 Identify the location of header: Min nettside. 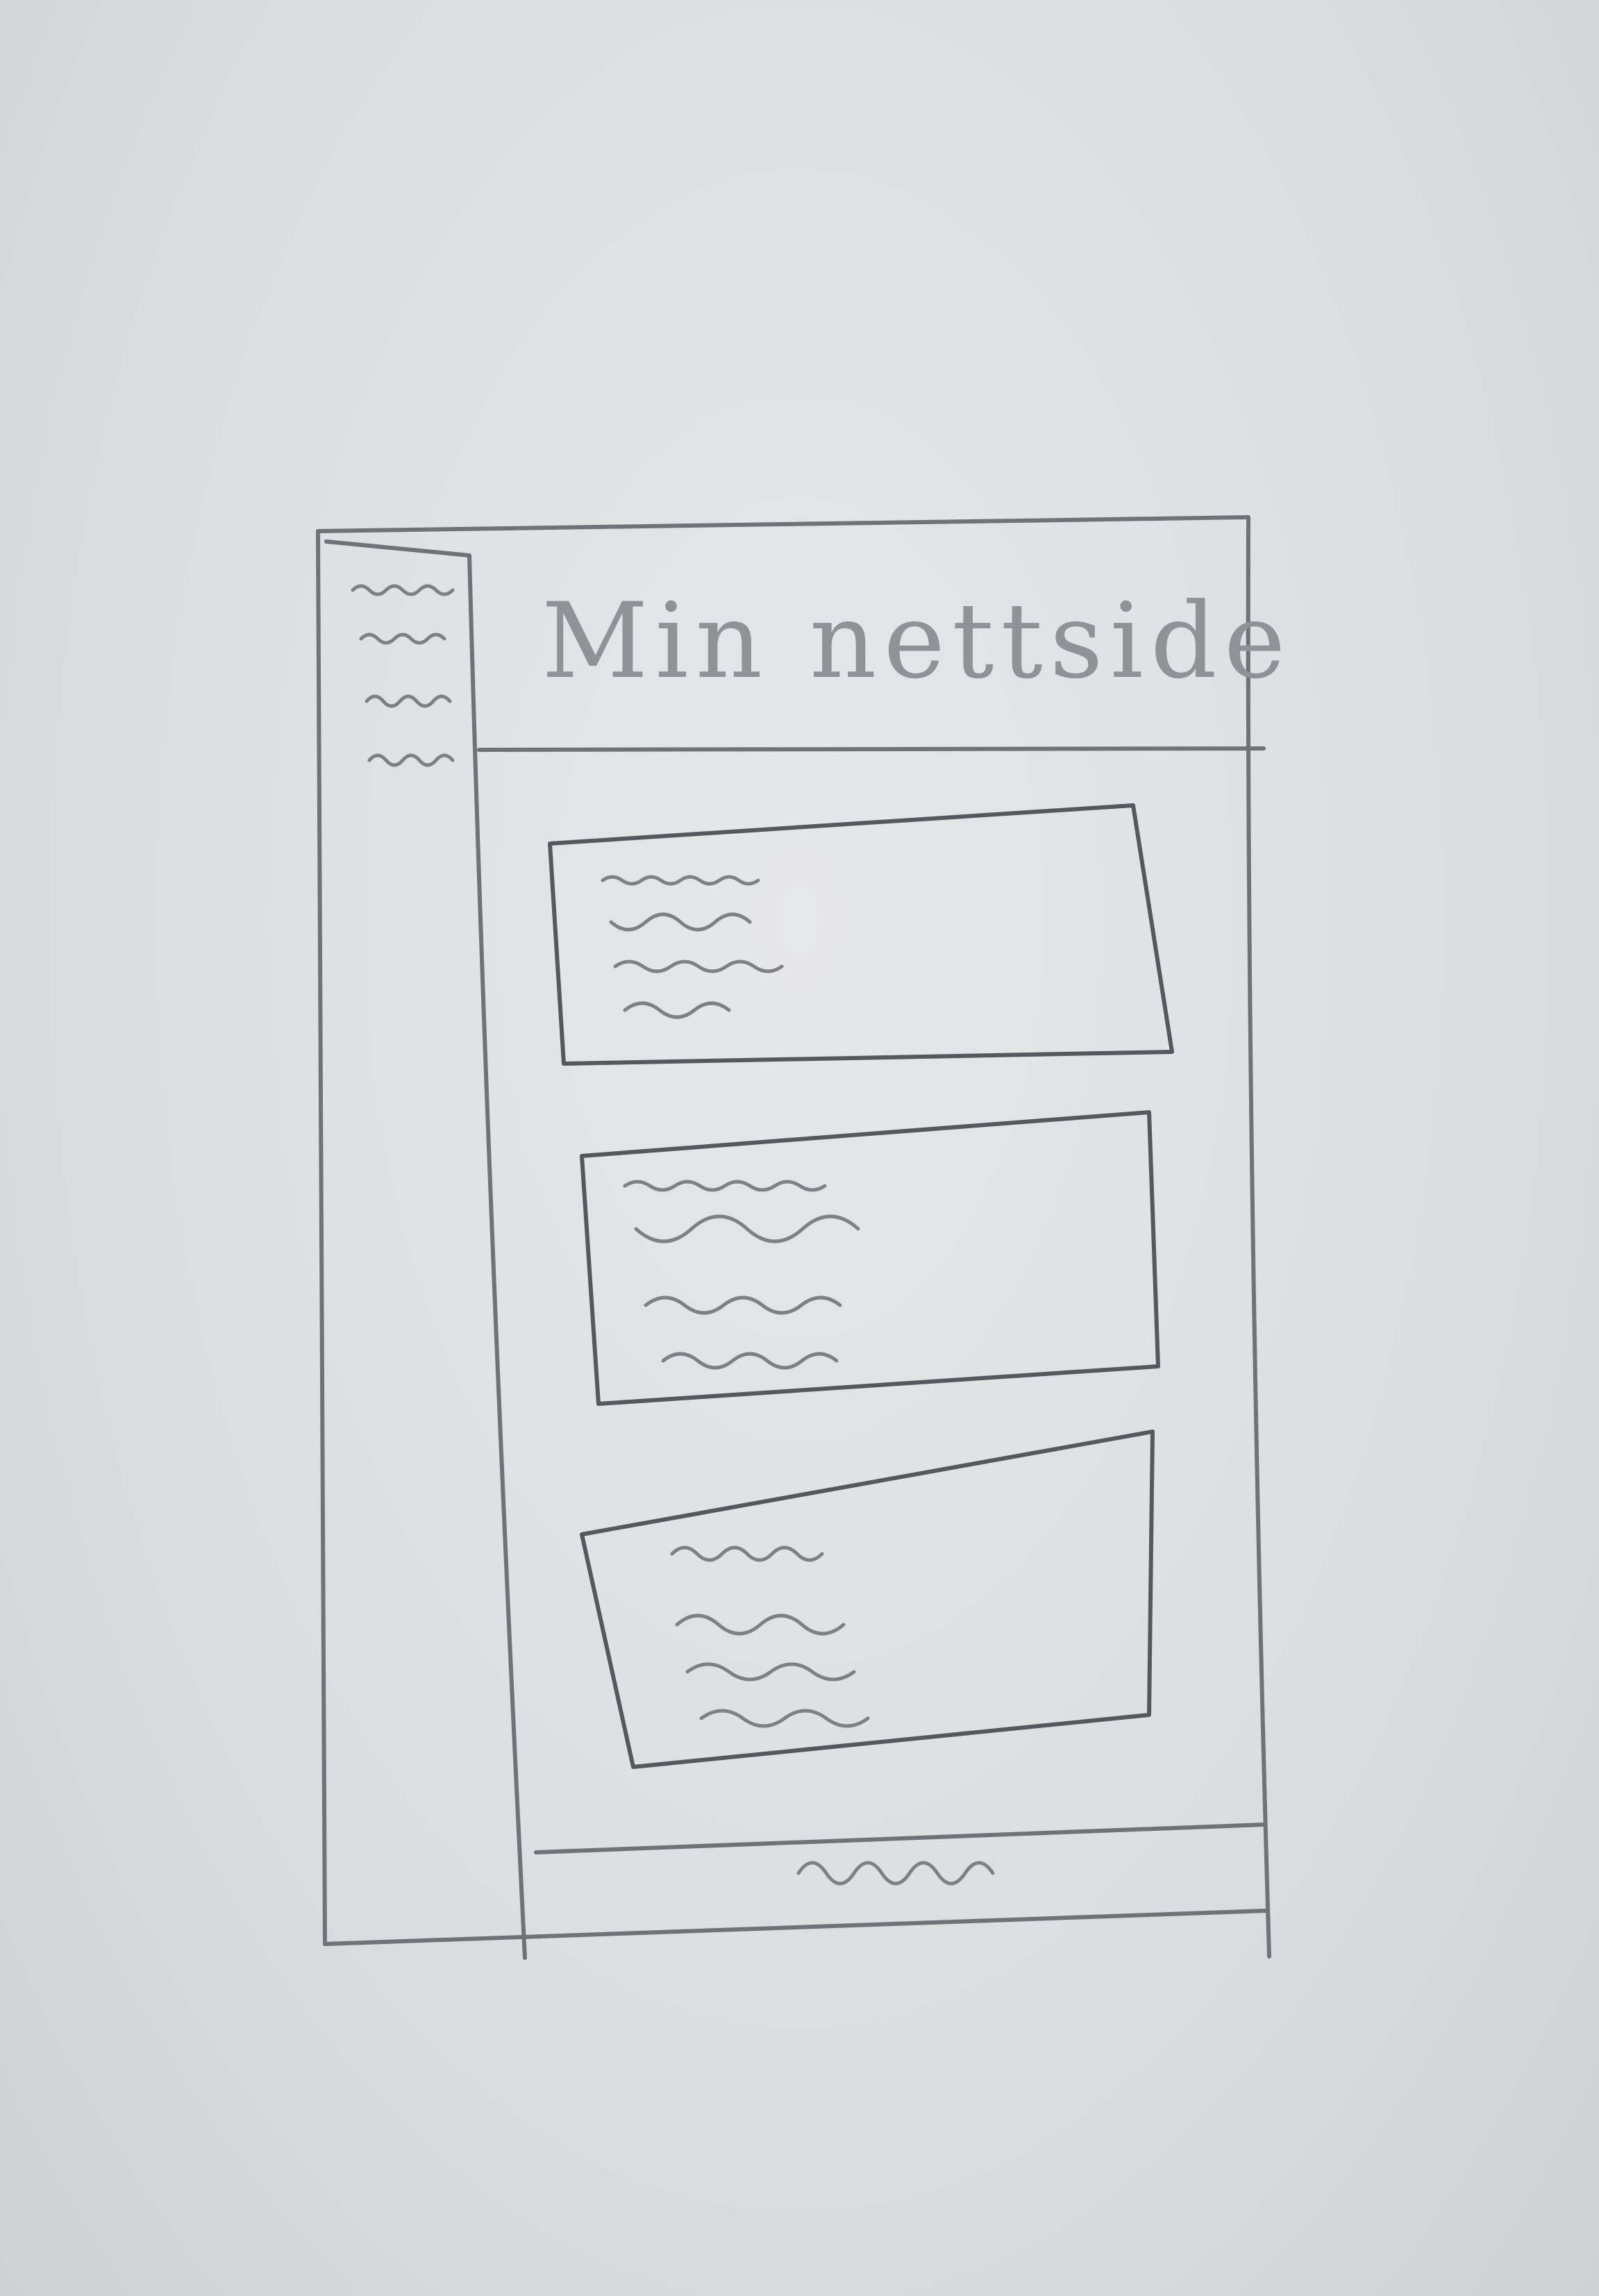
(885, 666).